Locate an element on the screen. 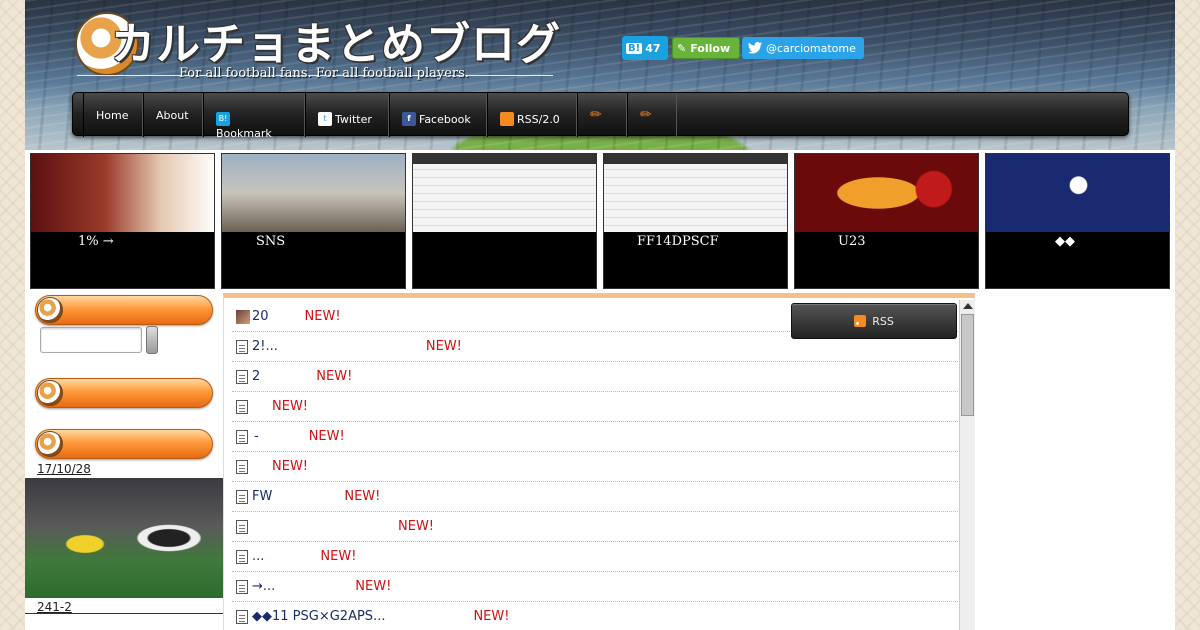 The height and width of the screenshot is (630, 1200). twitter-bird-icon is located at coordinates (755, 48).